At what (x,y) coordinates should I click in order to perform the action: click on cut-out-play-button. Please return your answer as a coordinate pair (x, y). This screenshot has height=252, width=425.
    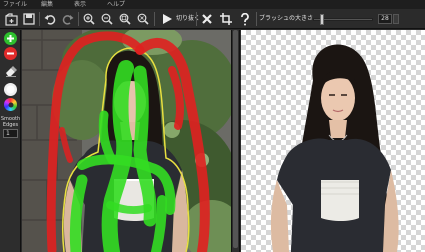
    Looking at the image, I should click on (167, 19).